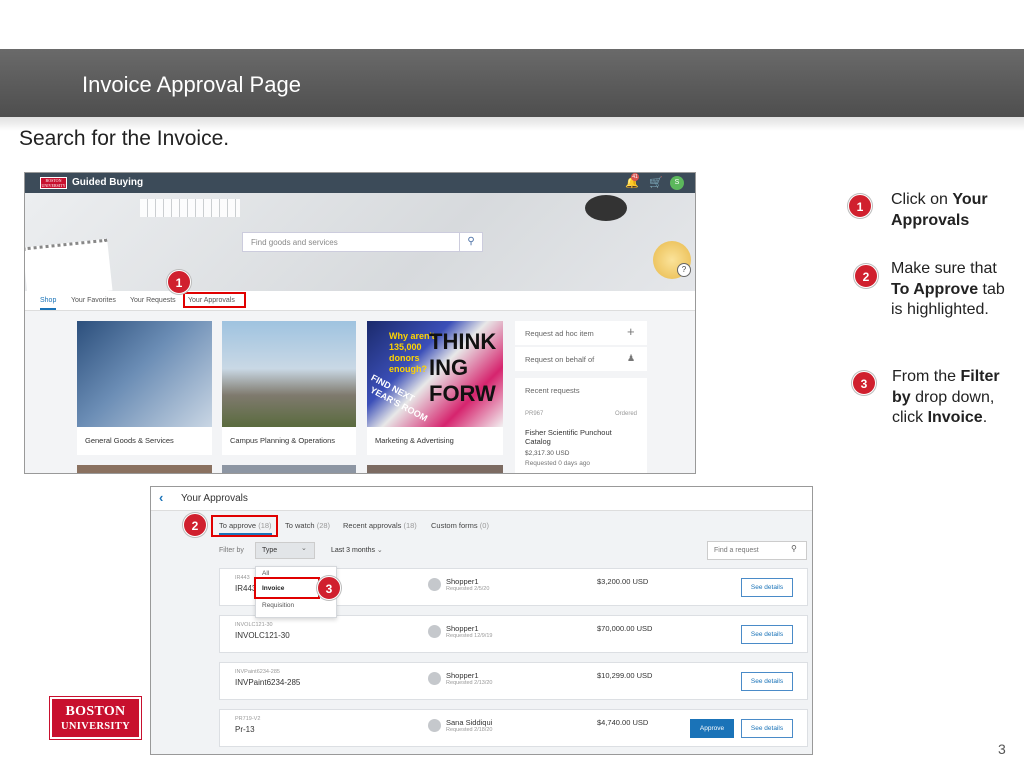  I want to click on goods-search-input: Find goods and services, so click(362, 242).